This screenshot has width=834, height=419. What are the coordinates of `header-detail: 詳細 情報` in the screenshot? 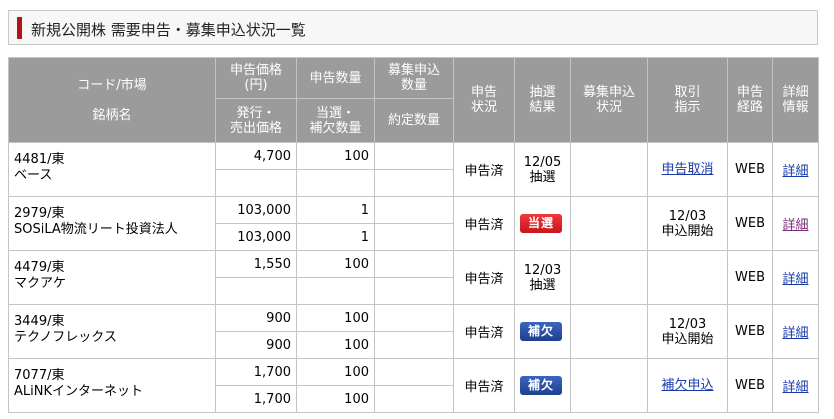 It's located at (795, 100).